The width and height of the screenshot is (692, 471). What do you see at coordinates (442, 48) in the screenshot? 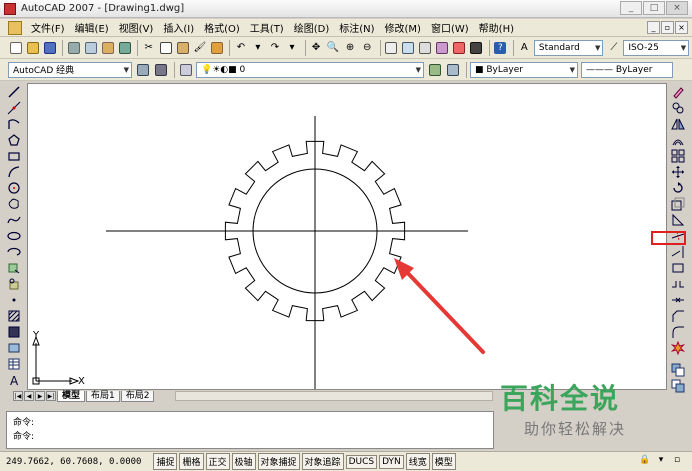
I see `sheet-set-icon` at bounding box center [442, 48].